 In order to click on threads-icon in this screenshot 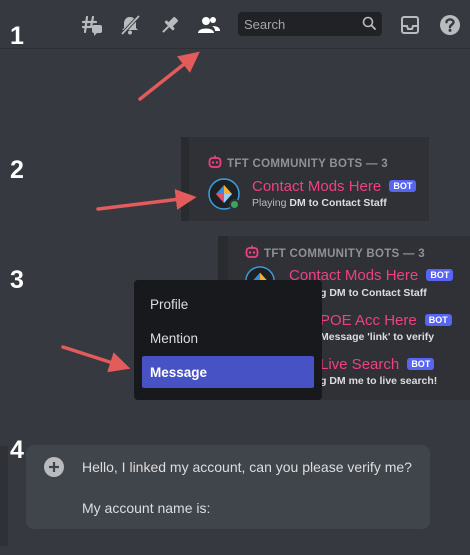, I will do `click(92, 25)`.